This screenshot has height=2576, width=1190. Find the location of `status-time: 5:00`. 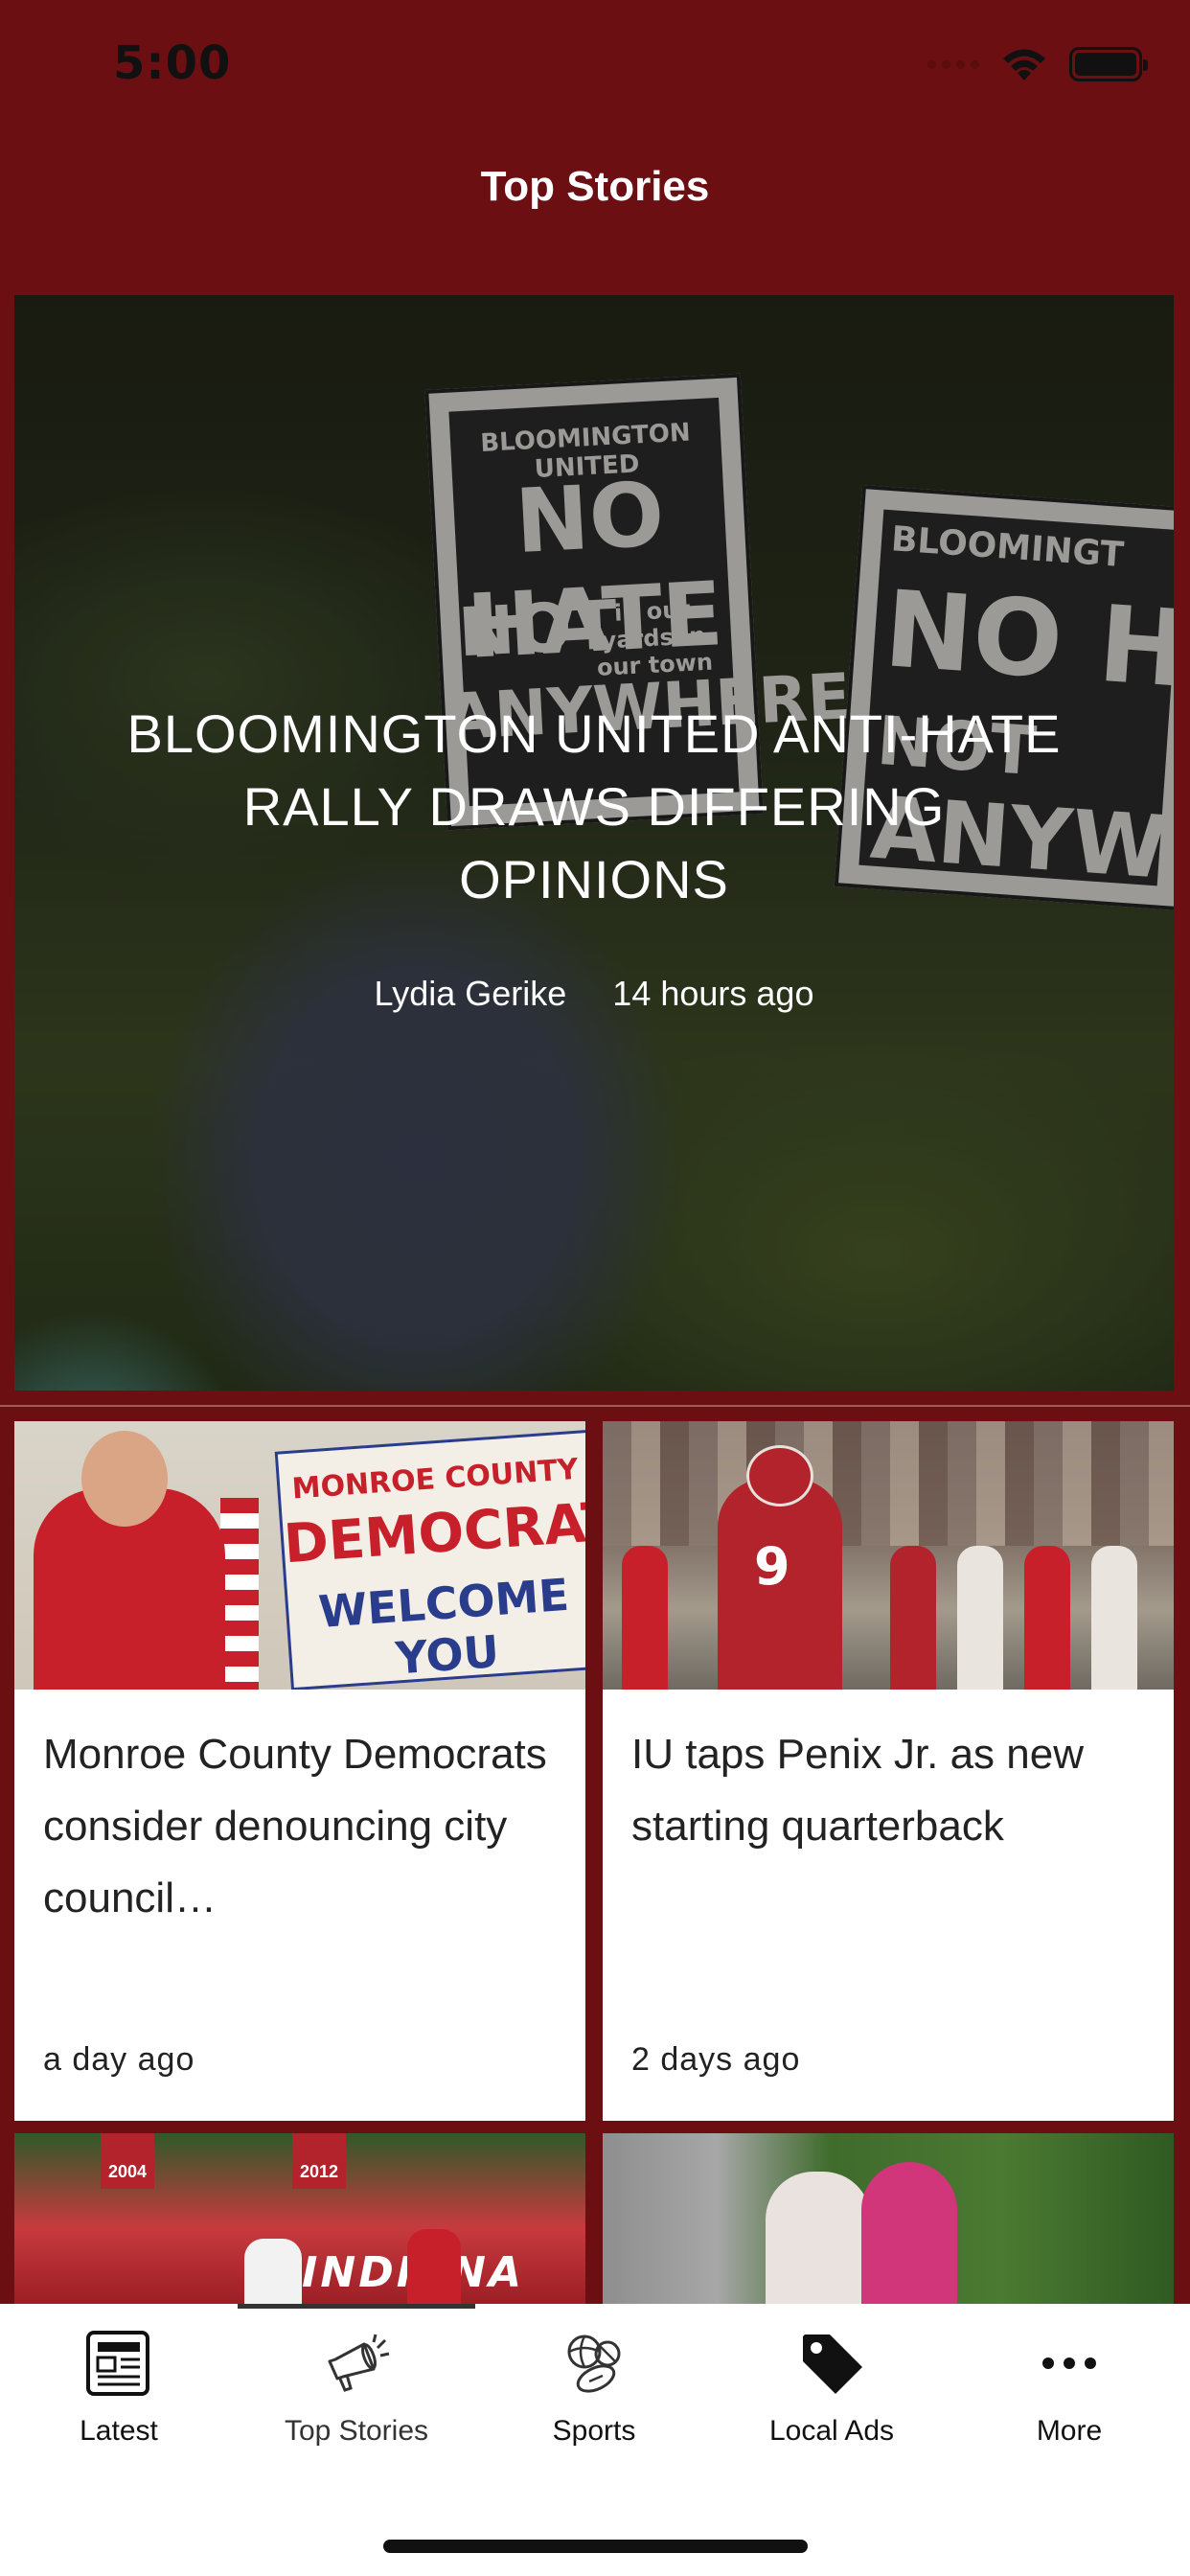

status-time: 5:00 is located at coordinates (172, 63).